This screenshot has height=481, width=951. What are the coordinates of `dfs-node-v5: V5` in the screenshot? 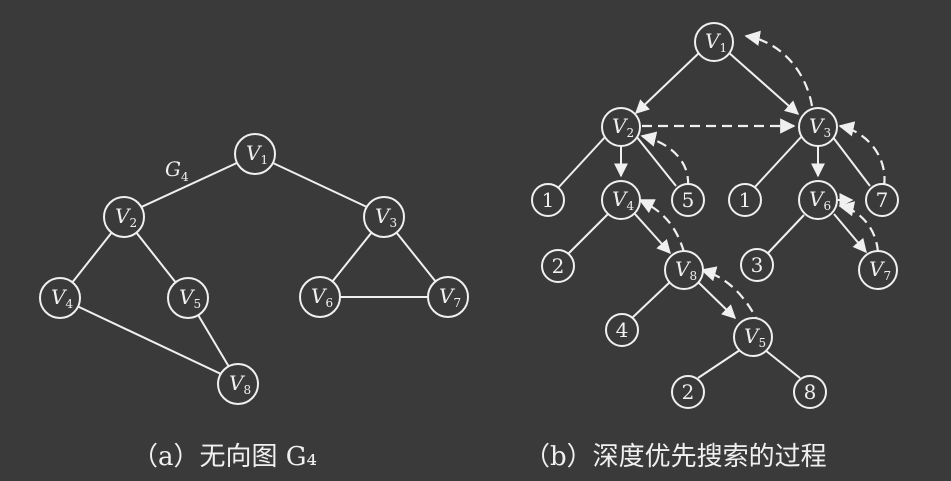 It's located at (753, 337).